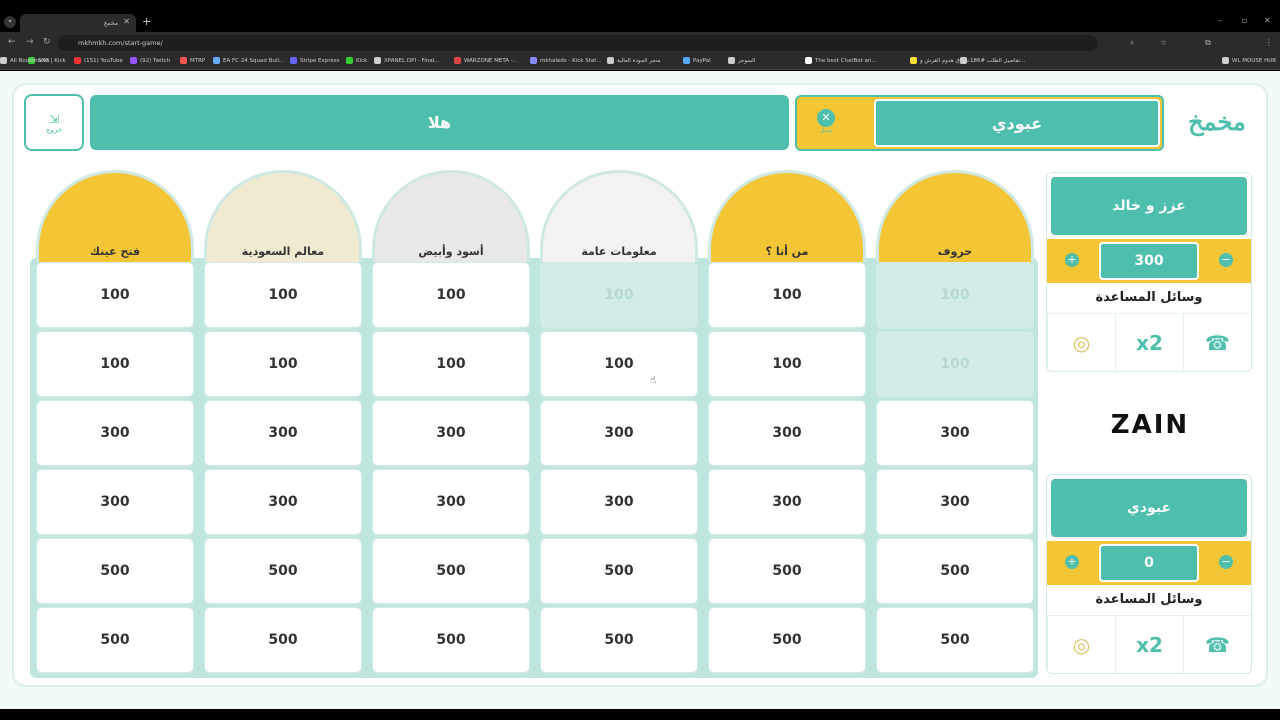  I want to click on window-close-icon: ✕, so click(1267, 20).